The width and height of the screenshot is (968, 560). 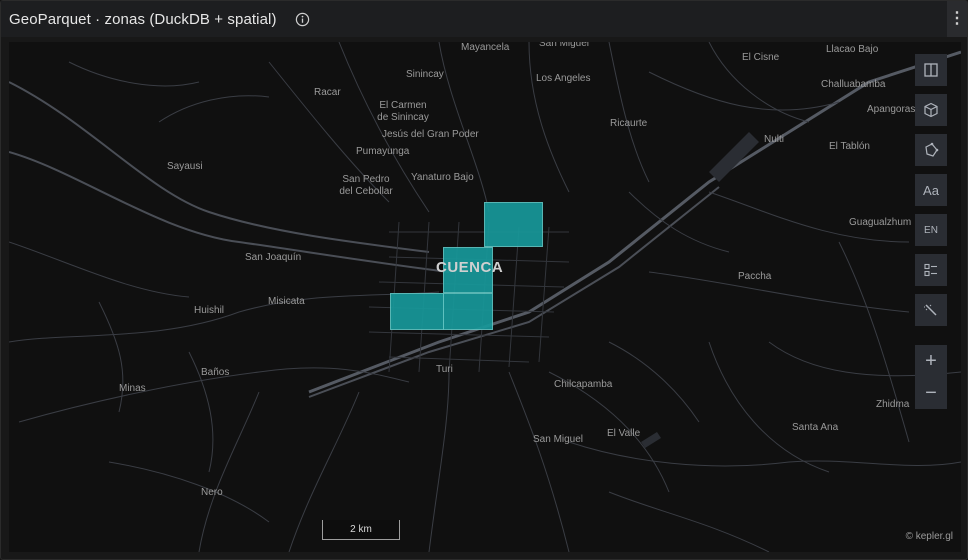 I want to click on place-label-san-miguel-south: San Miguel, so click(x=558, y=439).